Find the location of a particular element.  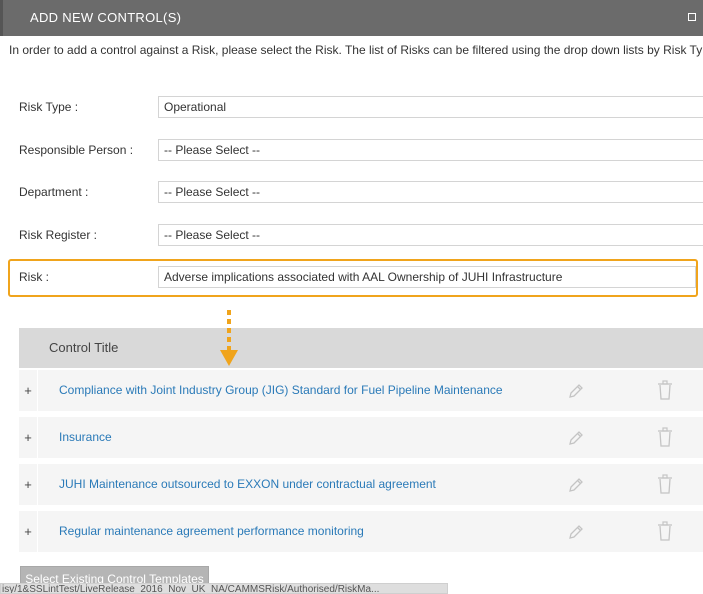

risk-type-select: Operational is located at coordinates (430, 107).